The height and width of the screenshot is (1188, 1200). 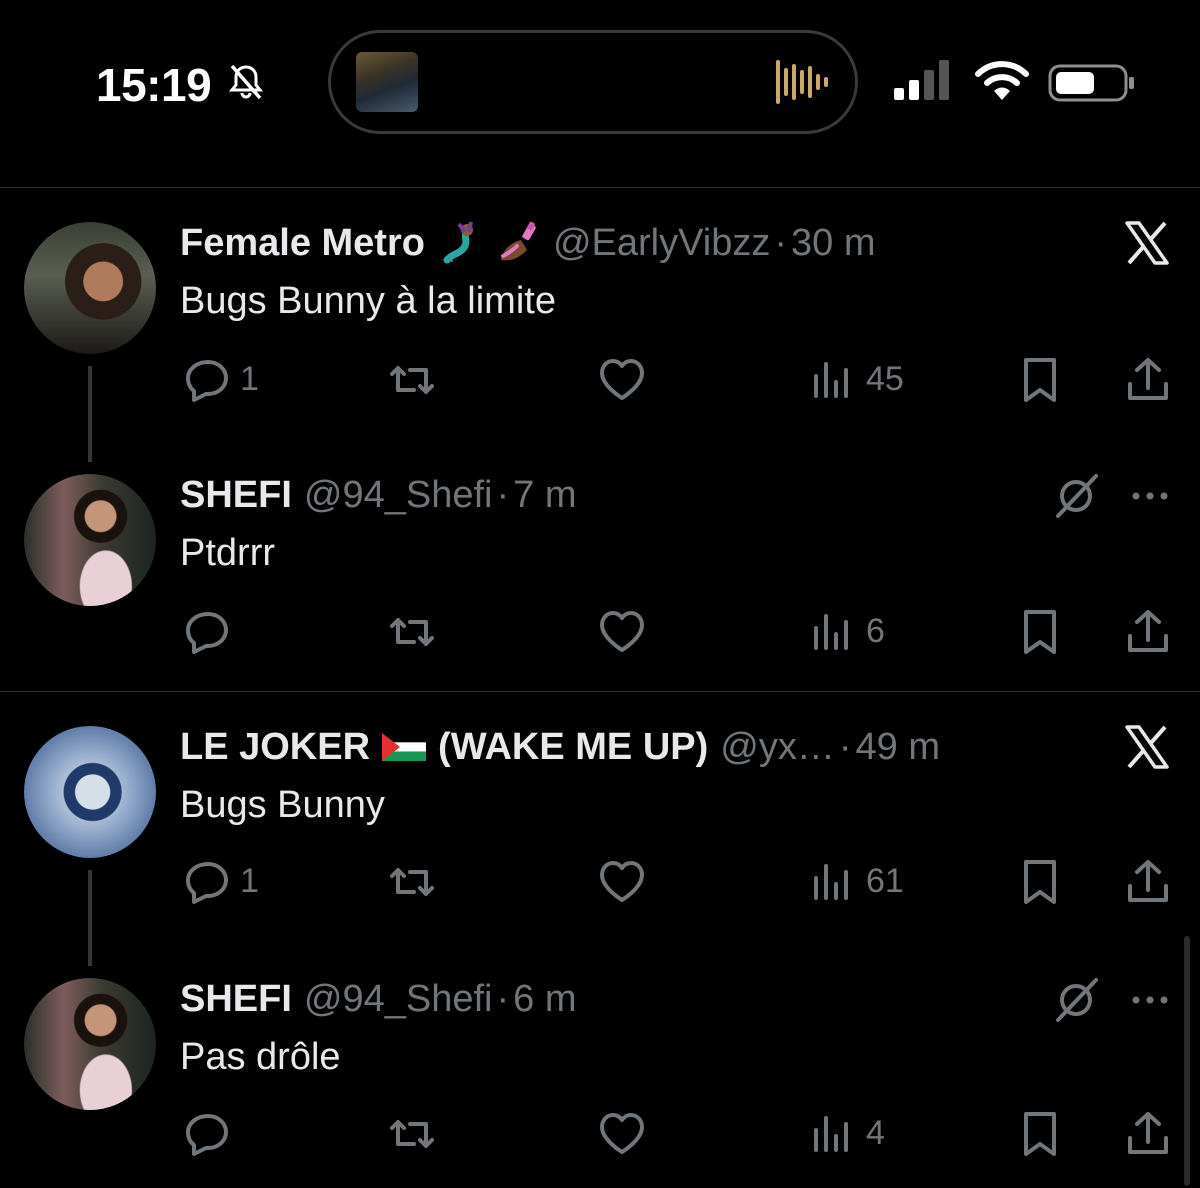 What do you see at coordinates (885, 881) in the screenshot?
I see `views-count: 61` at bounding box center [885, 881].